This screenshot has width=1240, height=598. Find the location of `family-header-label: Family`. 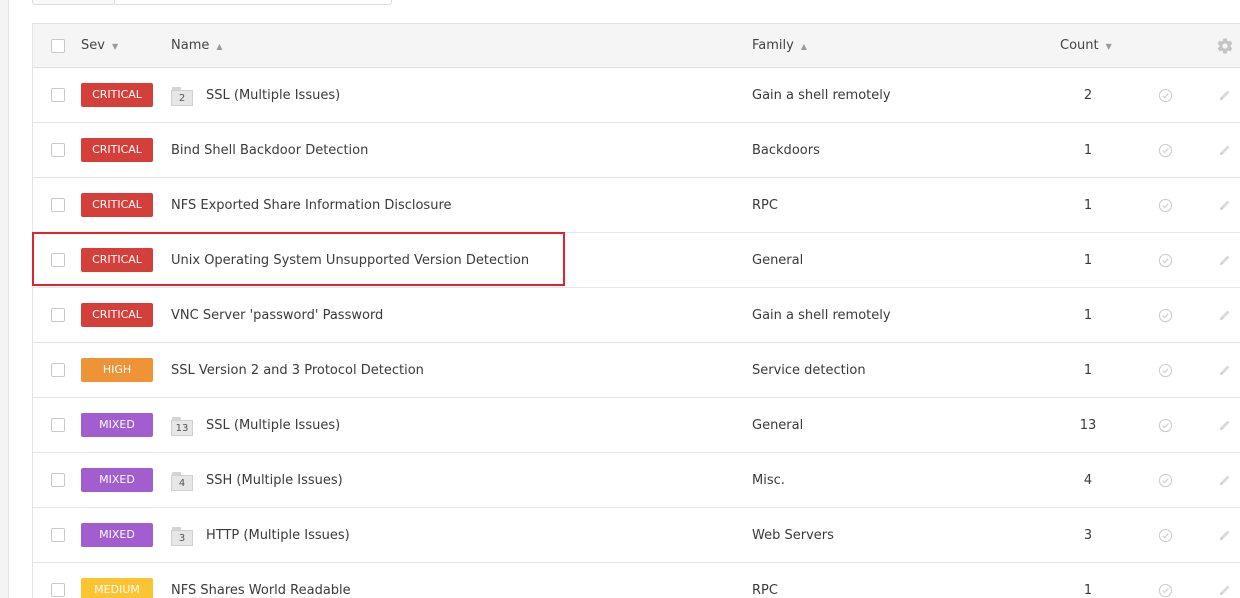

family-header-label: Family is located at coordinates (773, 45).